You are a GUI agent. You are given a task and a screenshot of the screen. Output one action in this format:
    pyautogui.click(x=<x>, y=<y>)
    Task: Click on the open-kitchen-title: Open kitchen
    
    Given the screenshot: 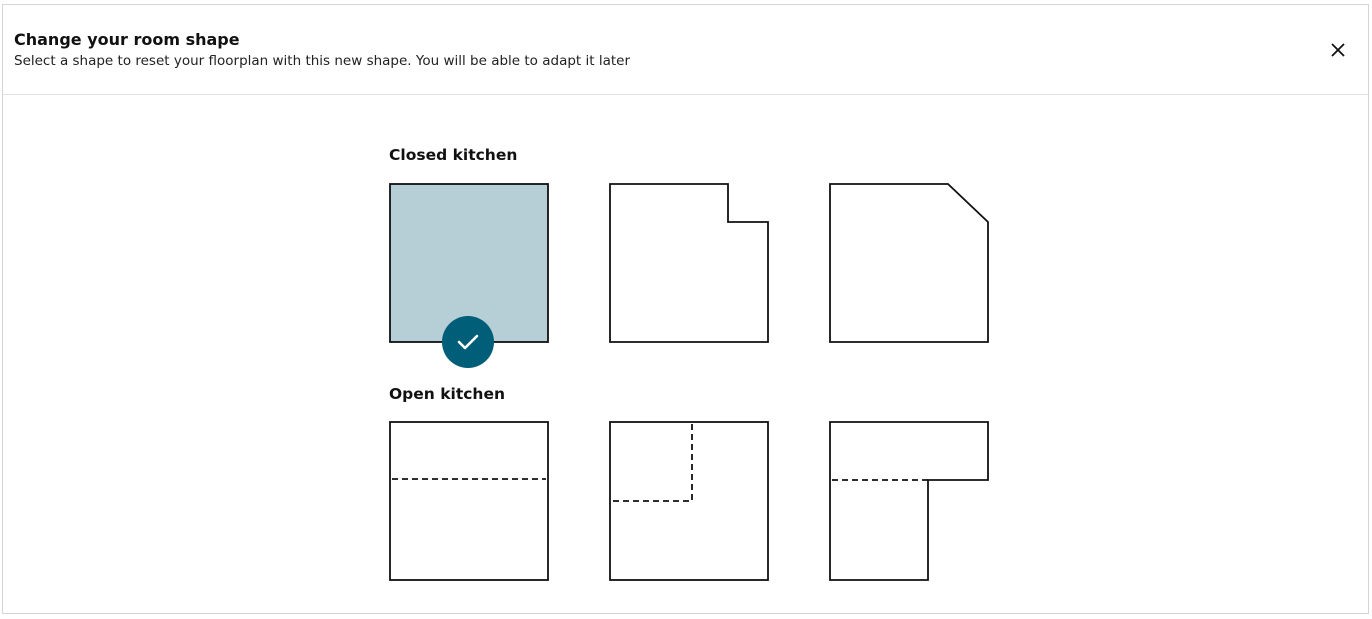 What is the action you would take?
    pyautogui.click(x=447, y=394)
    